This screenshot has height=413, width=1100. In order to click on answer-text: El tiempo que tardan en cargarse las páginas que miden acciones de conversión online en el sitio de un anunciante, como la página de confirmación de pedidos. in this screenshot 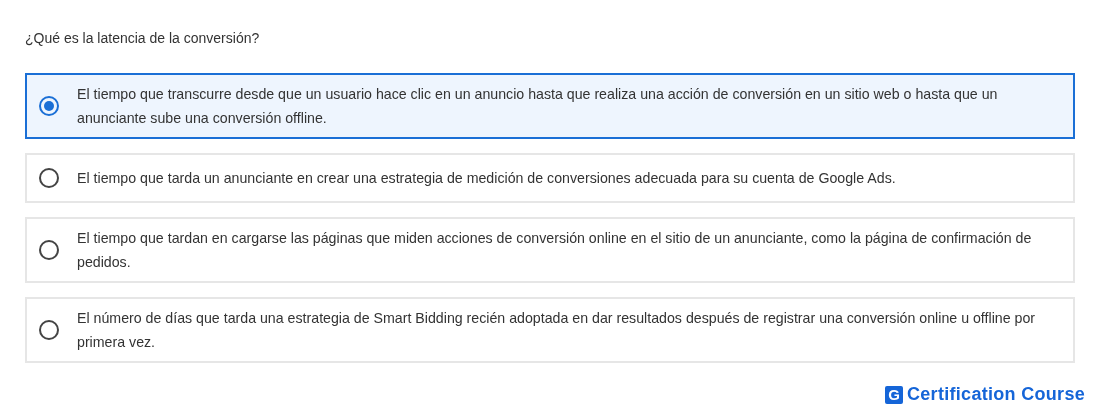, I will do `click(555, 250)`.